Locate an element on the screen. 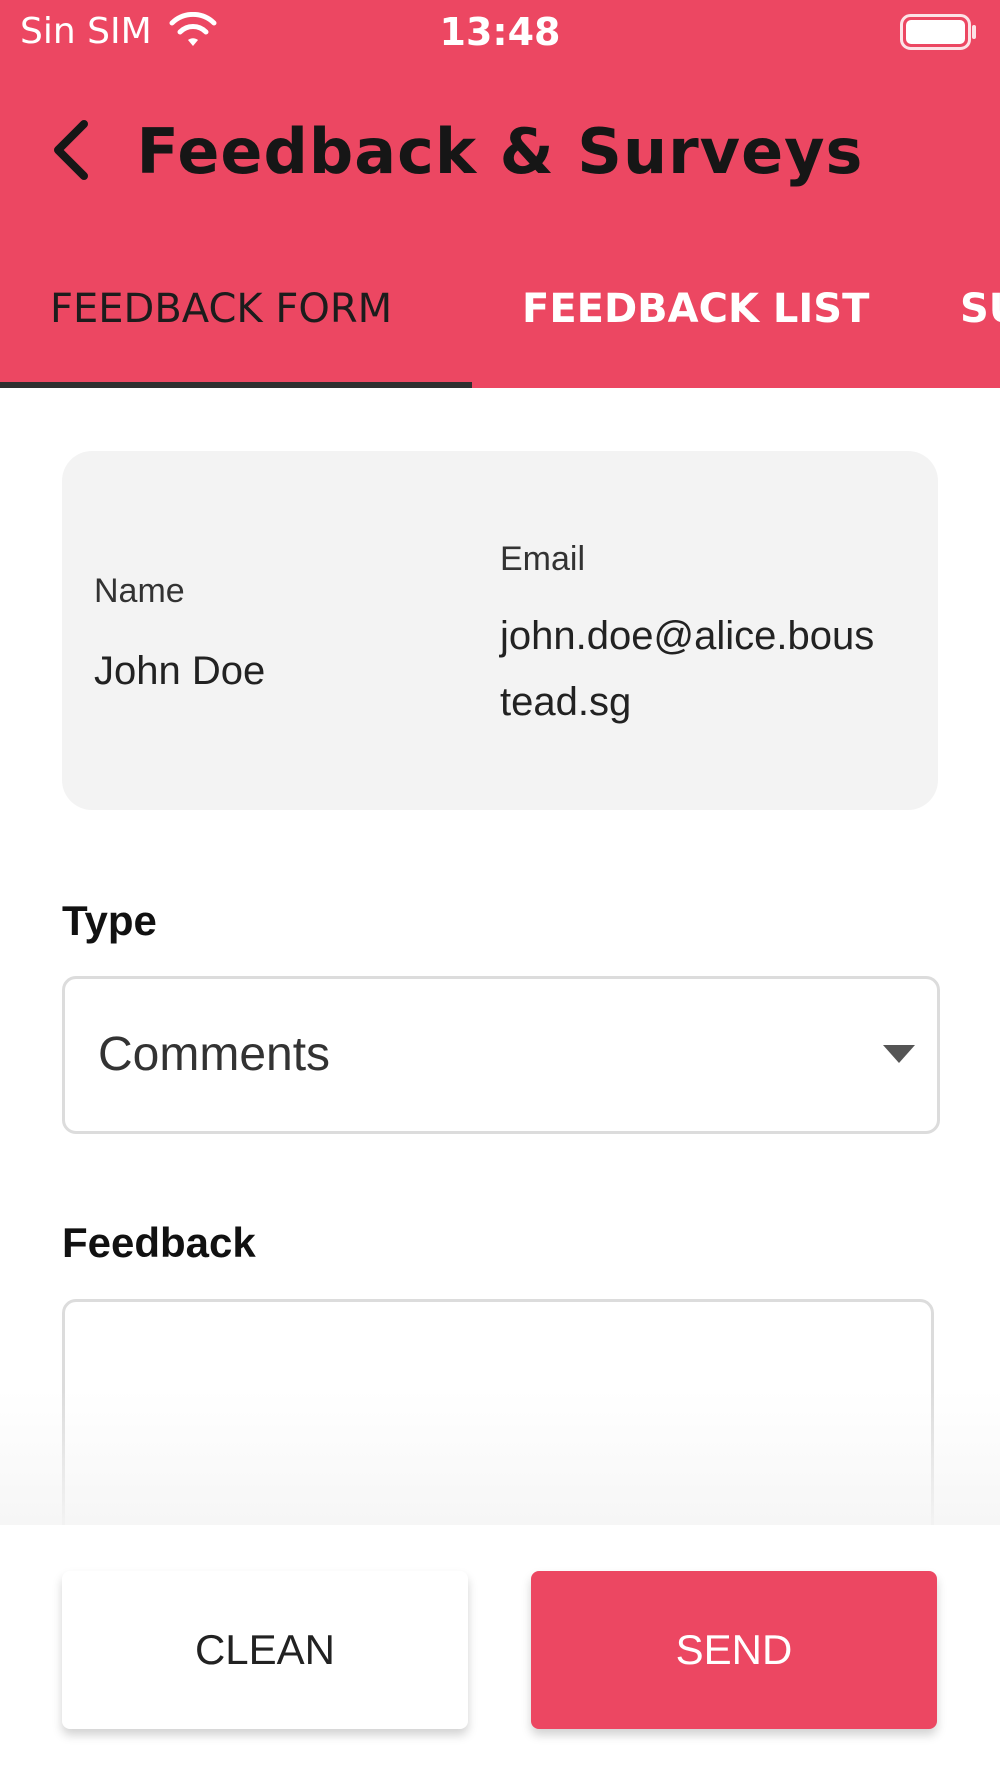 This screenshot has height=1778, width=1000. clean-button: CLEAN is located at coordinates (265, 1650).